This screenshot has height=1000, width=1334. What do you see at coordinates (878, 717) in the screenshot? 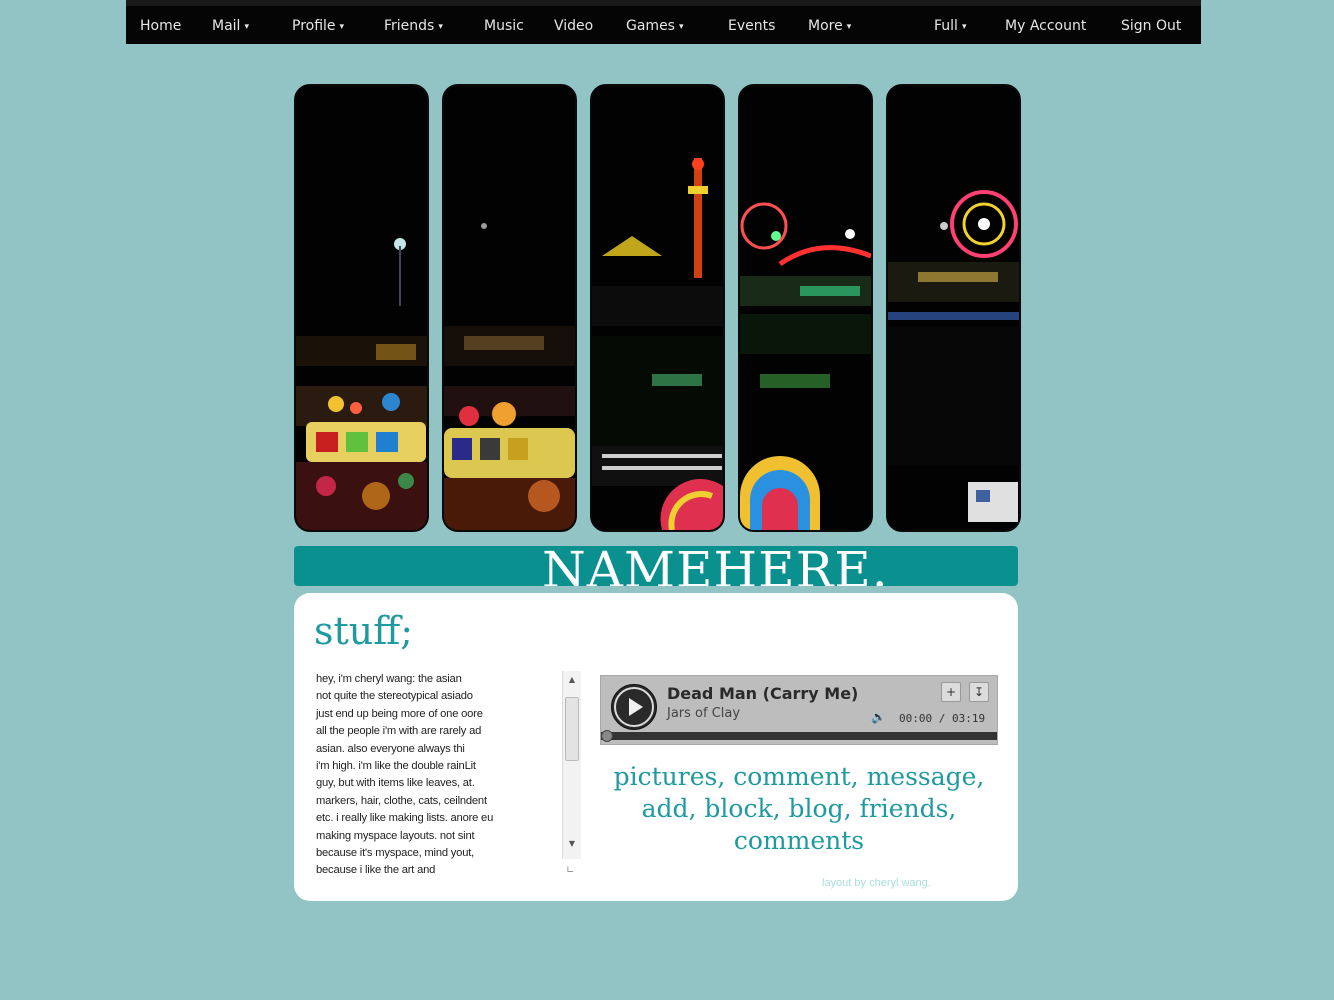
I see `speaker-icon: 🔊` at bounding box center [878, 717].